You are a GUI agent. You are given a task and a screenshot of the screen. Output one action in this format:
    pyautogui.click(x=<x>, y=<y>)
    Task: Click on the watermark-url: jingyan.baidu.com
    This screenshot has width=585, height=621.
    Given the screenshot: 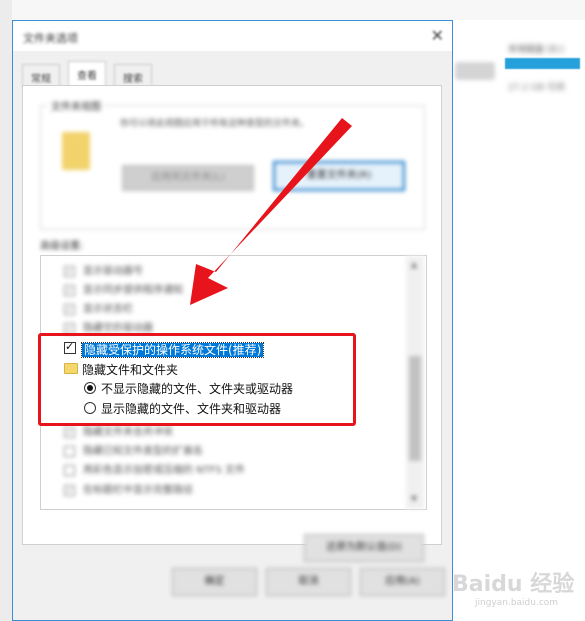 What is the action you would take?
    pyautogui.click(x=517, y=603)
    